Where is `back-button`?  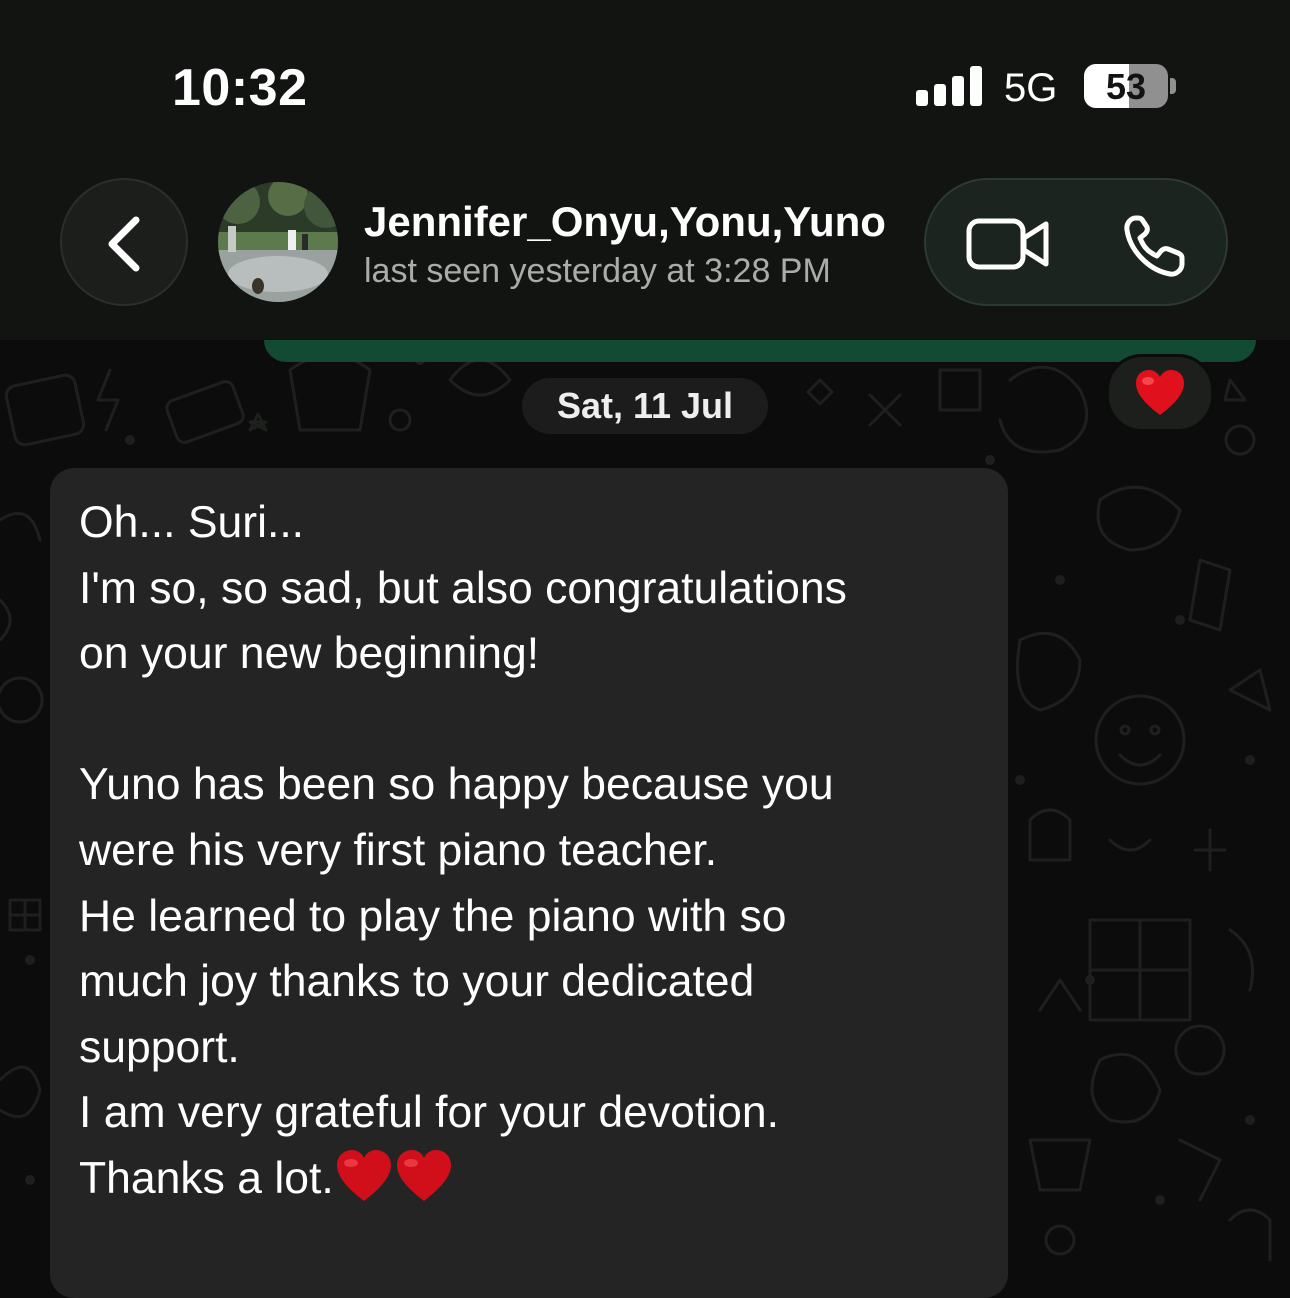
back-button is located at coordinates (124, 242).